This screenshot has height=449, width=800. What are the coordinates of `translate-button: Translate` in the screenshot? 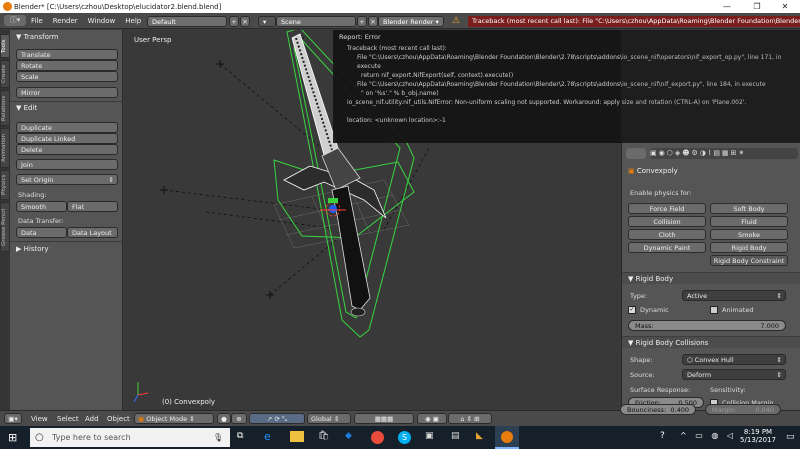 It's located at (67, 54).